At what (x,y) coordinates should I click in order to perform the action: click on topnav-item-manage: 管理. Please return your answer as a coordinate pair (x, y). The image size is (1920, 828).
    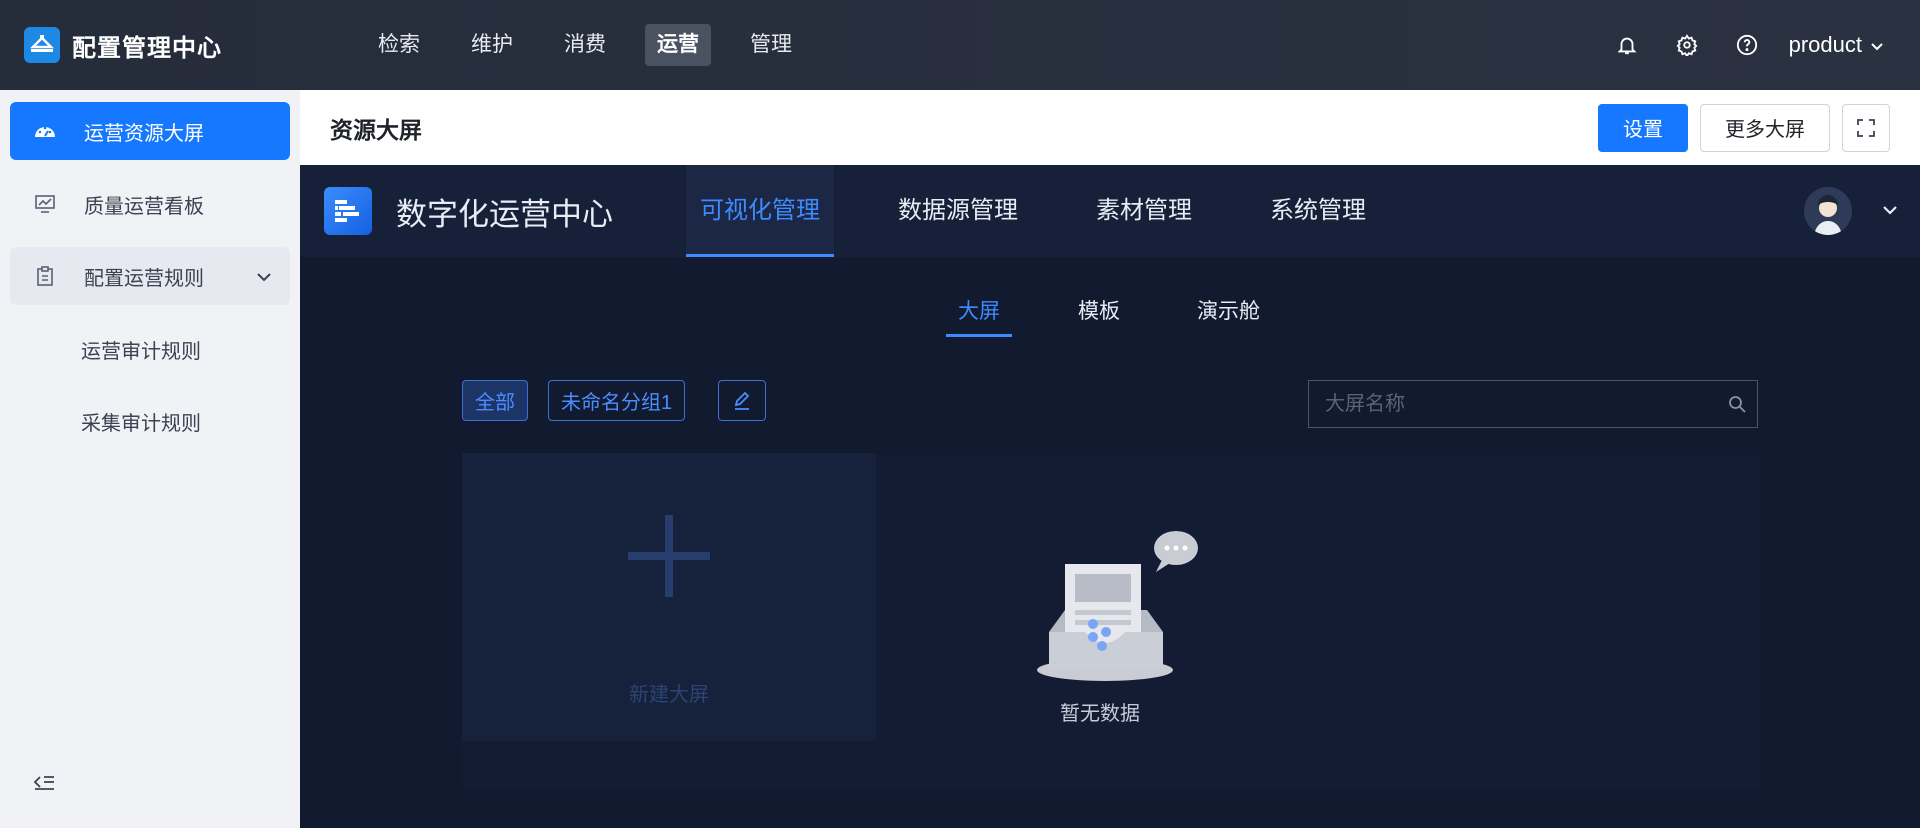
    Looking at the image, I should click on (771, 45).